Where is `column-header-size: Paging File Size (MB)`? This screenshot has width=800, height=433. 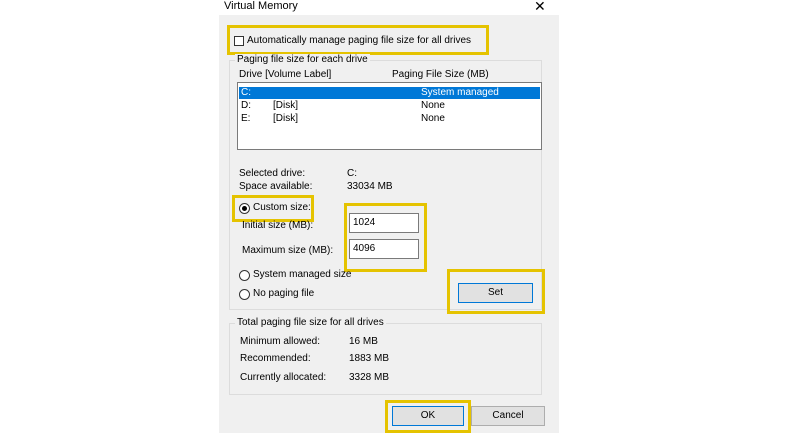
column-header-size: Paging File Size (MB) is located at coordinates (440, 74).